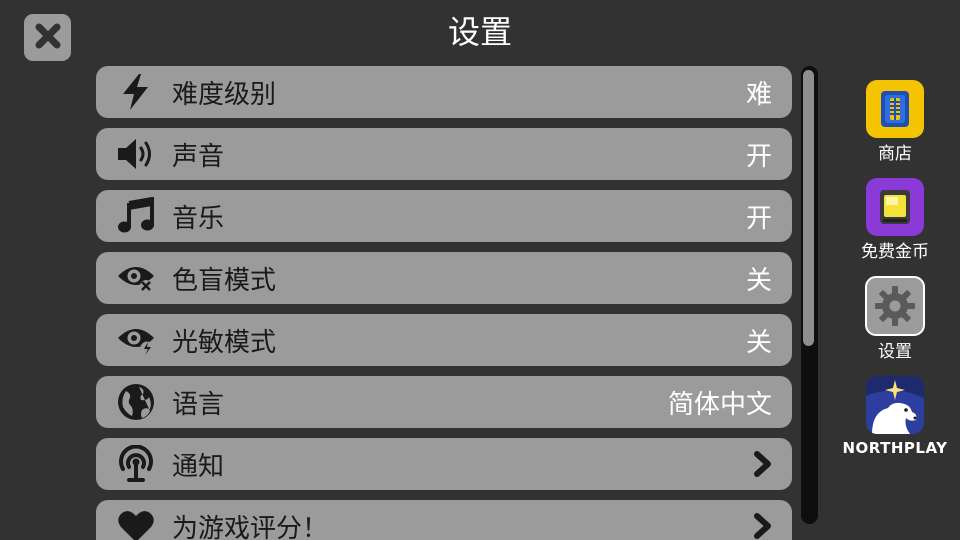 Image resolution: width=960 pixels, height=540 pixels. I want to click on setting-row-photosensitive-mode: 光敏模式 关, so click(444, 340).